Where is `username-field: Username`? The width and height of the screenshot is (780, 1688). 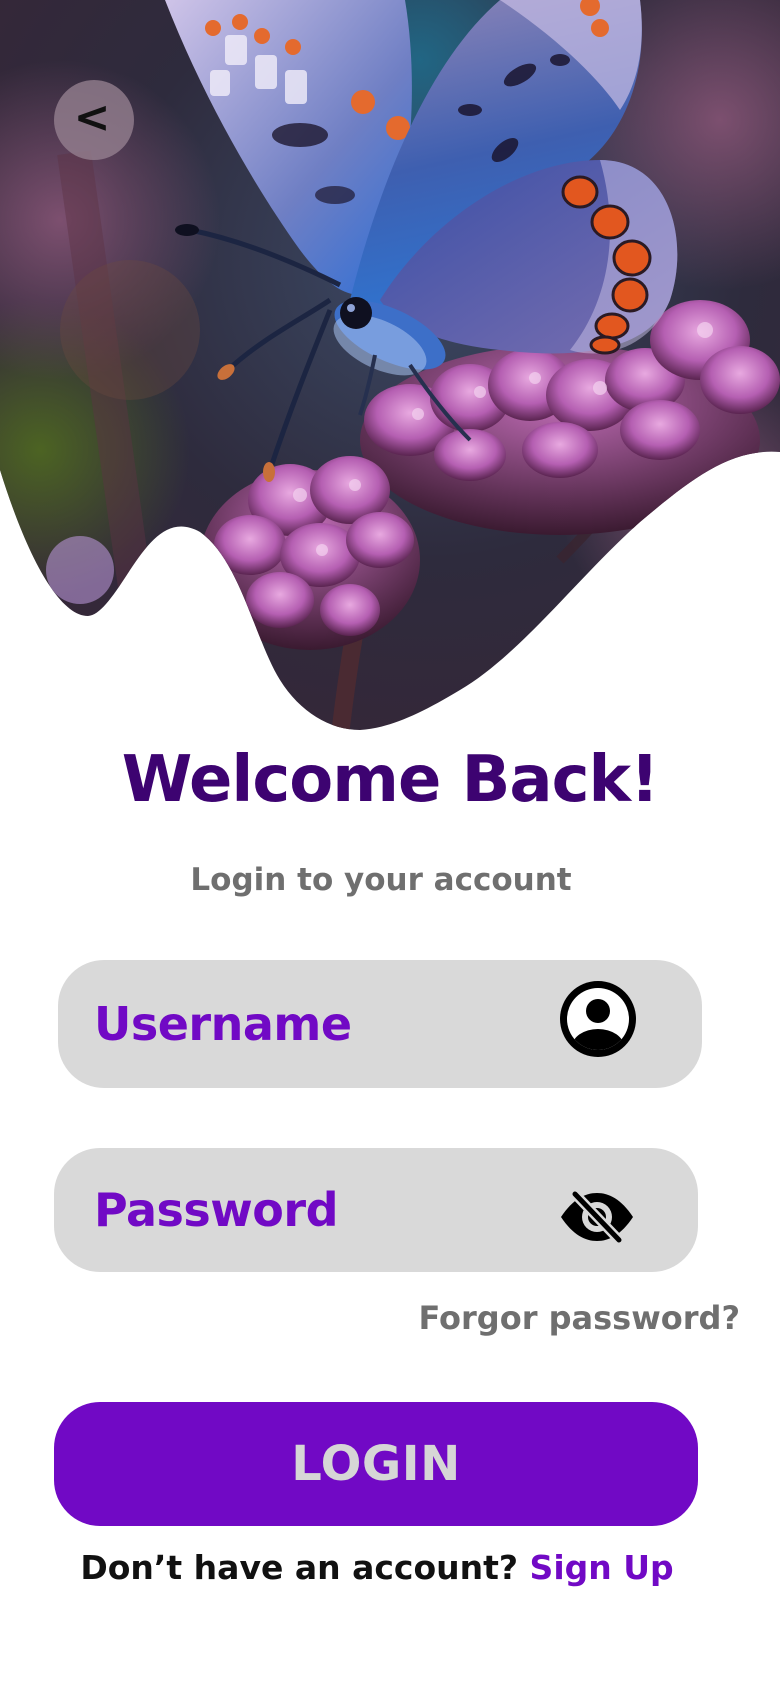
username-field: Username is located at coordinates (380, 1024).